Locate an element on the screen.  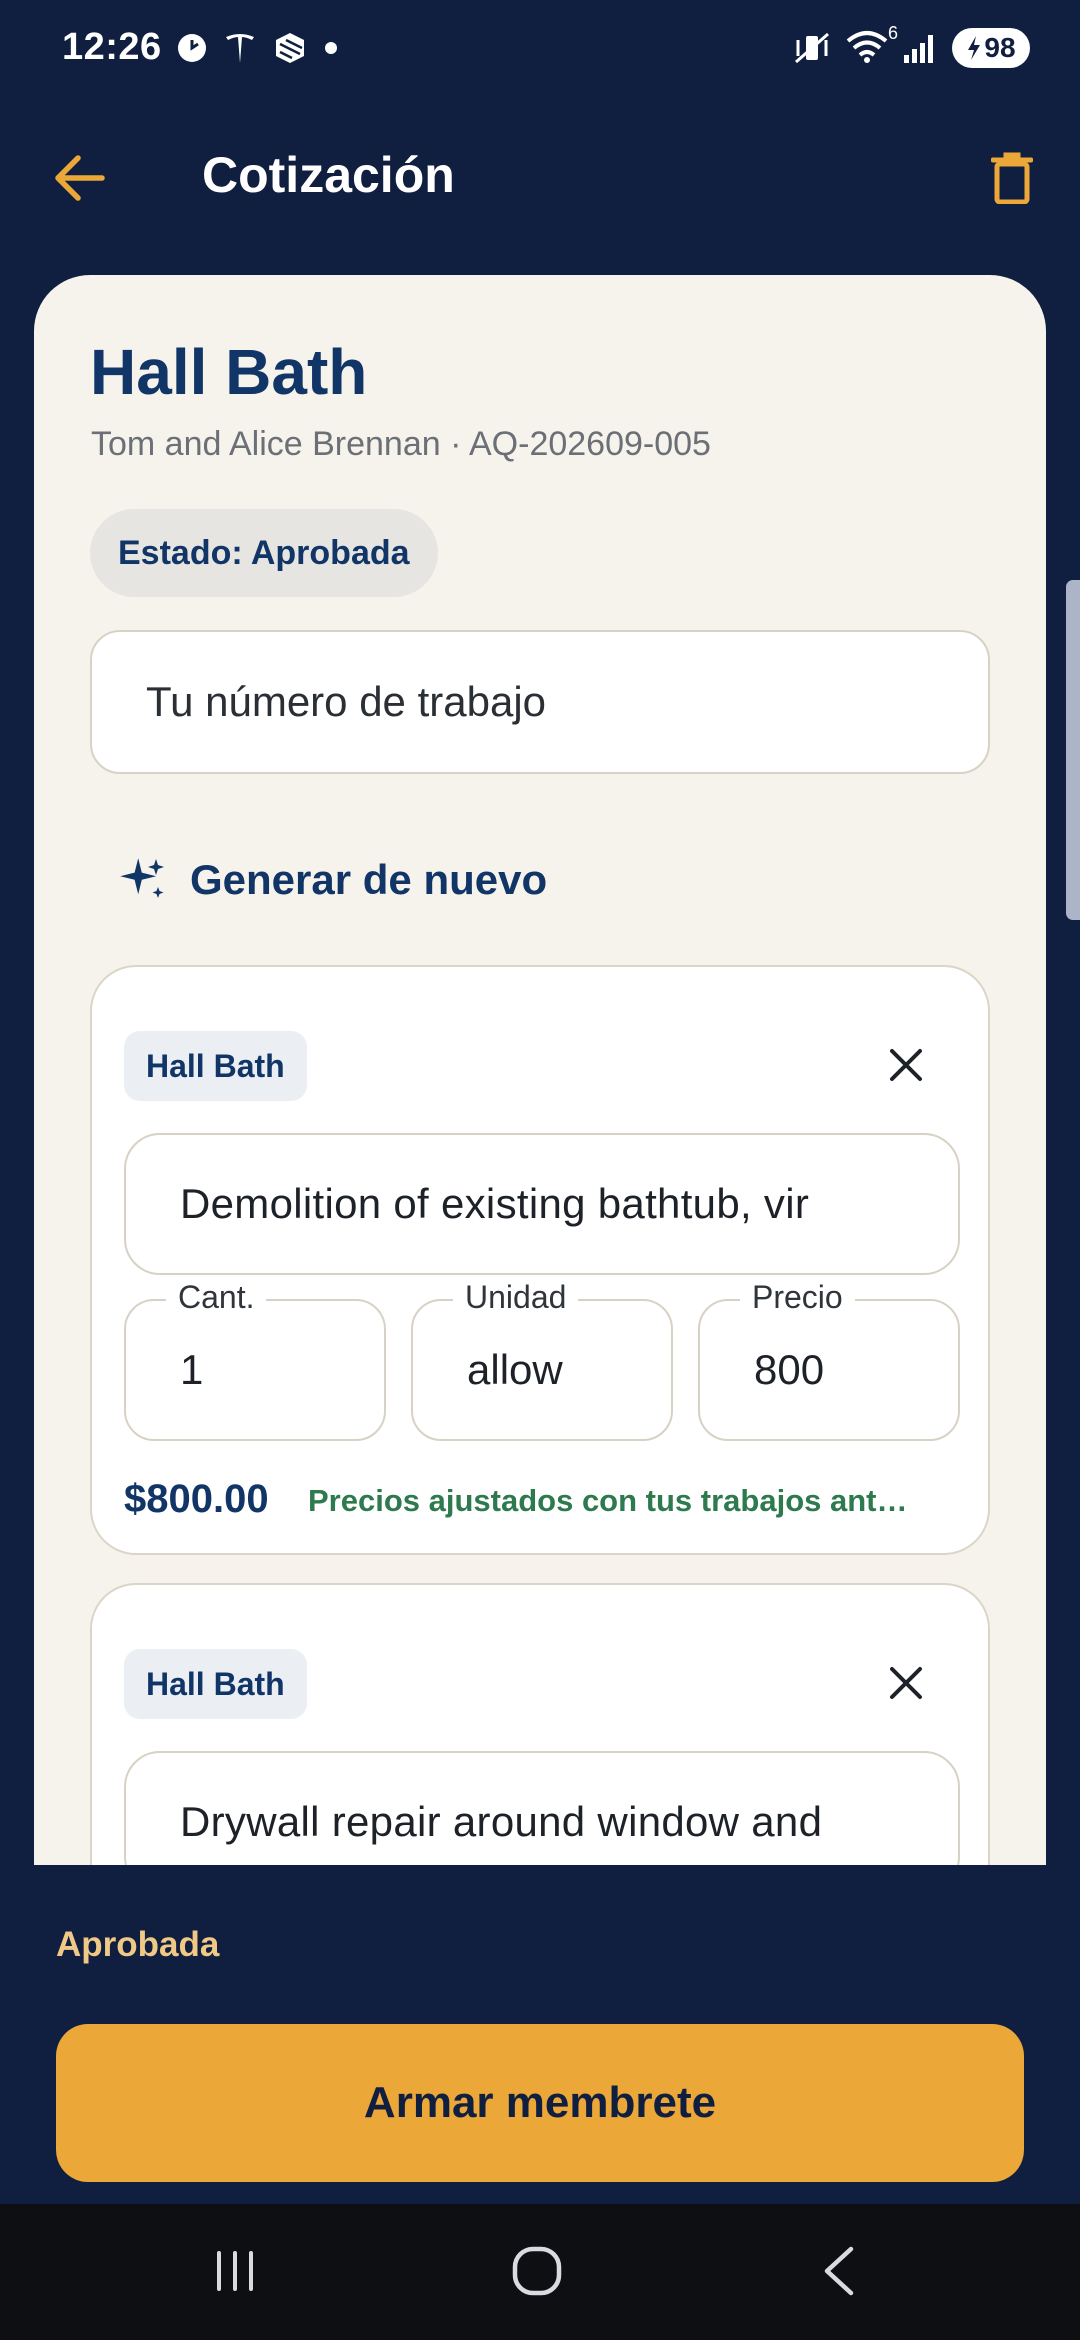
unit-field-group: Unidad is located at coordinates (542, 1360).